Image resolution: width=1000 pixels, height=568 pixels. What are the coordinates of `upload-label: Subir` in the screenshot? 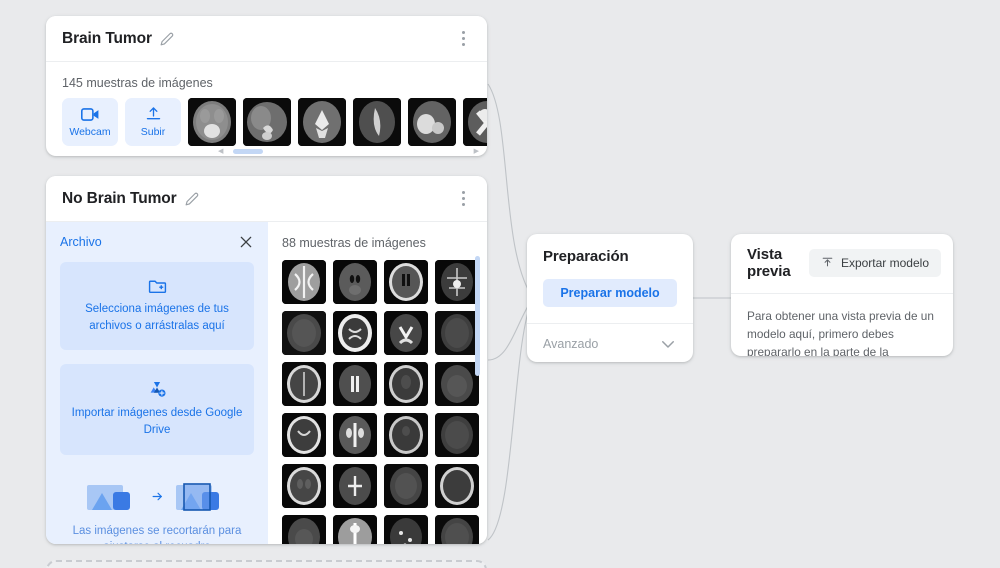 It's located at (153, 132).